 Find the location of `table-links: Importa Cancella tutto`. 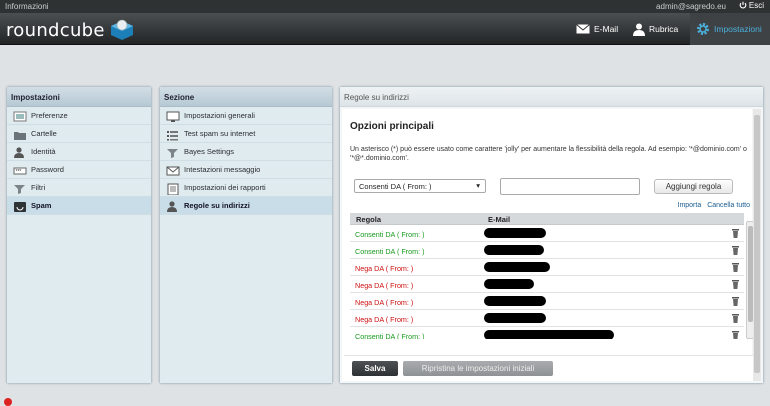

table-links: Importa Cancella tutto is located at coordinates (712, 205).